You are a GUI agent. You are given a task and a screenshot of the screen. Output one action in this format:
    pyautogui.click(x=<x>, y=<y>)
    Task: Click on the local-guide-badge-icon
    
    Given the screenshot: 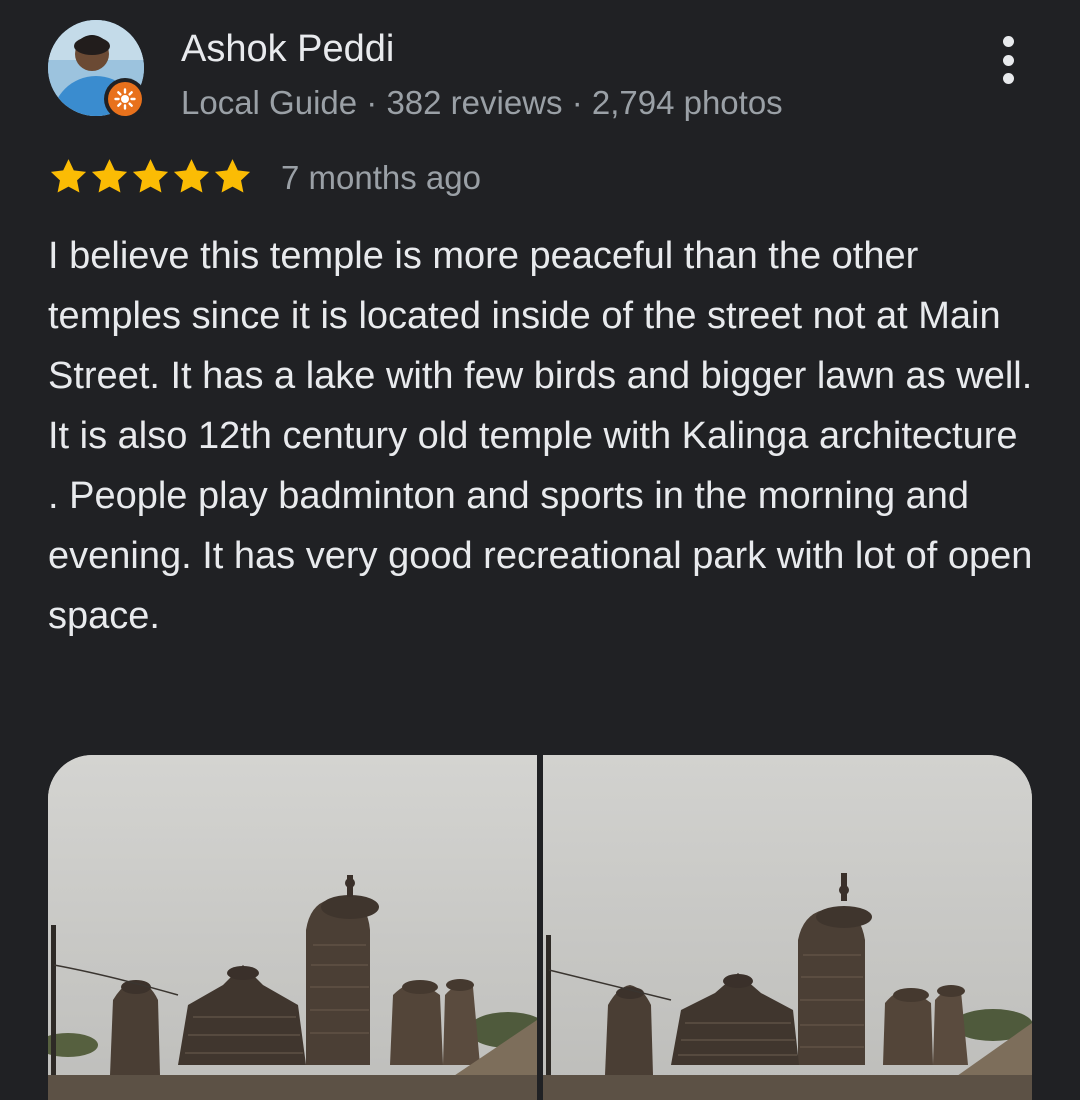 What is the action you would take?
    pyautogui.click(x=125, y=99)
    